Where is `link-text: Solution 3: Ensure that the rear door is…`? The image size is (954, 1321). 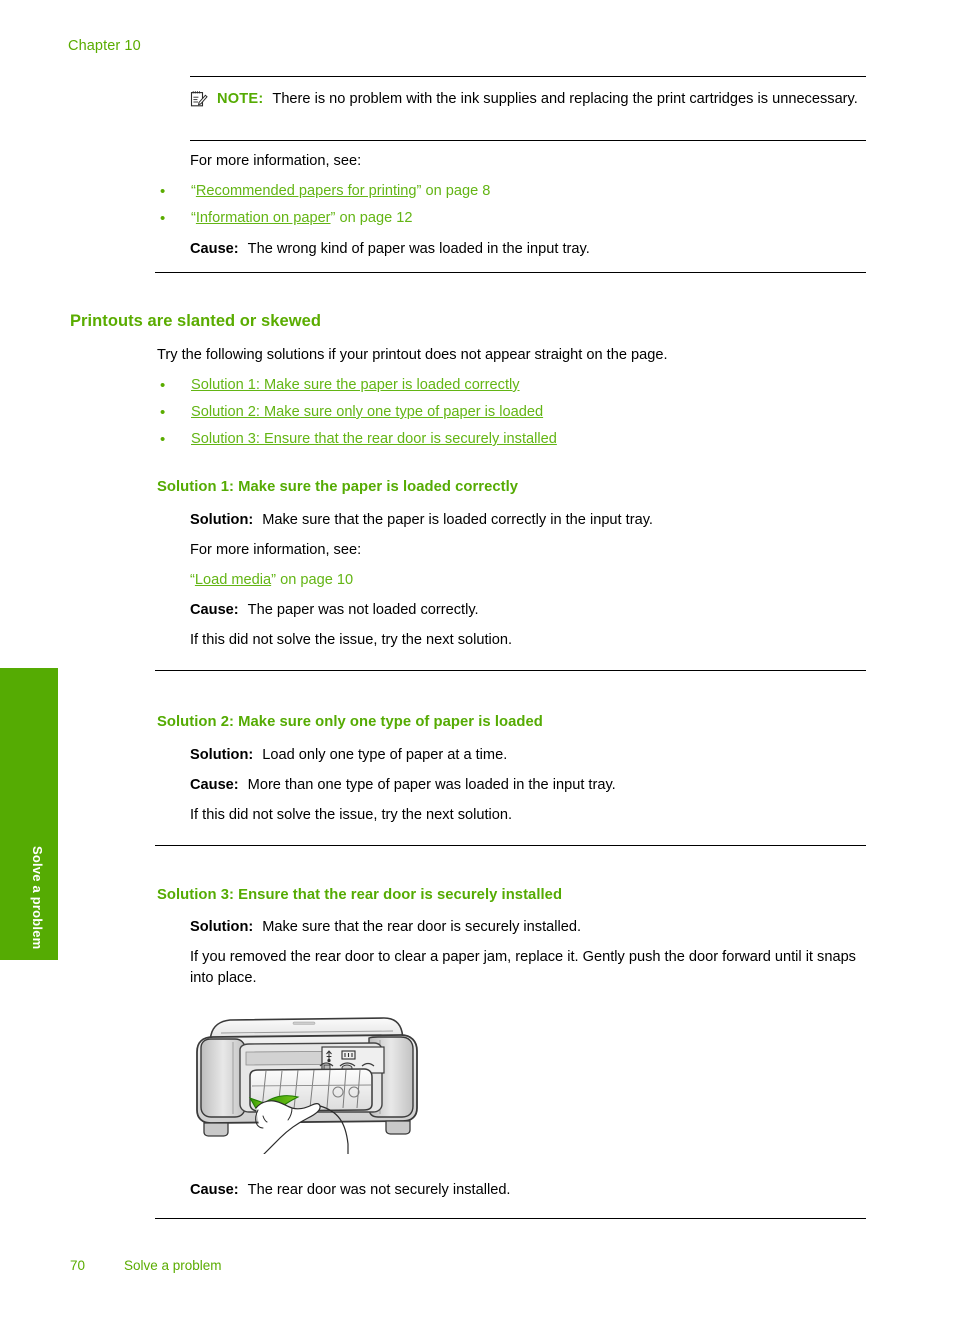
link-text: Solution 3: Ensure that the rear door is… is located at coordinates (374, 439).